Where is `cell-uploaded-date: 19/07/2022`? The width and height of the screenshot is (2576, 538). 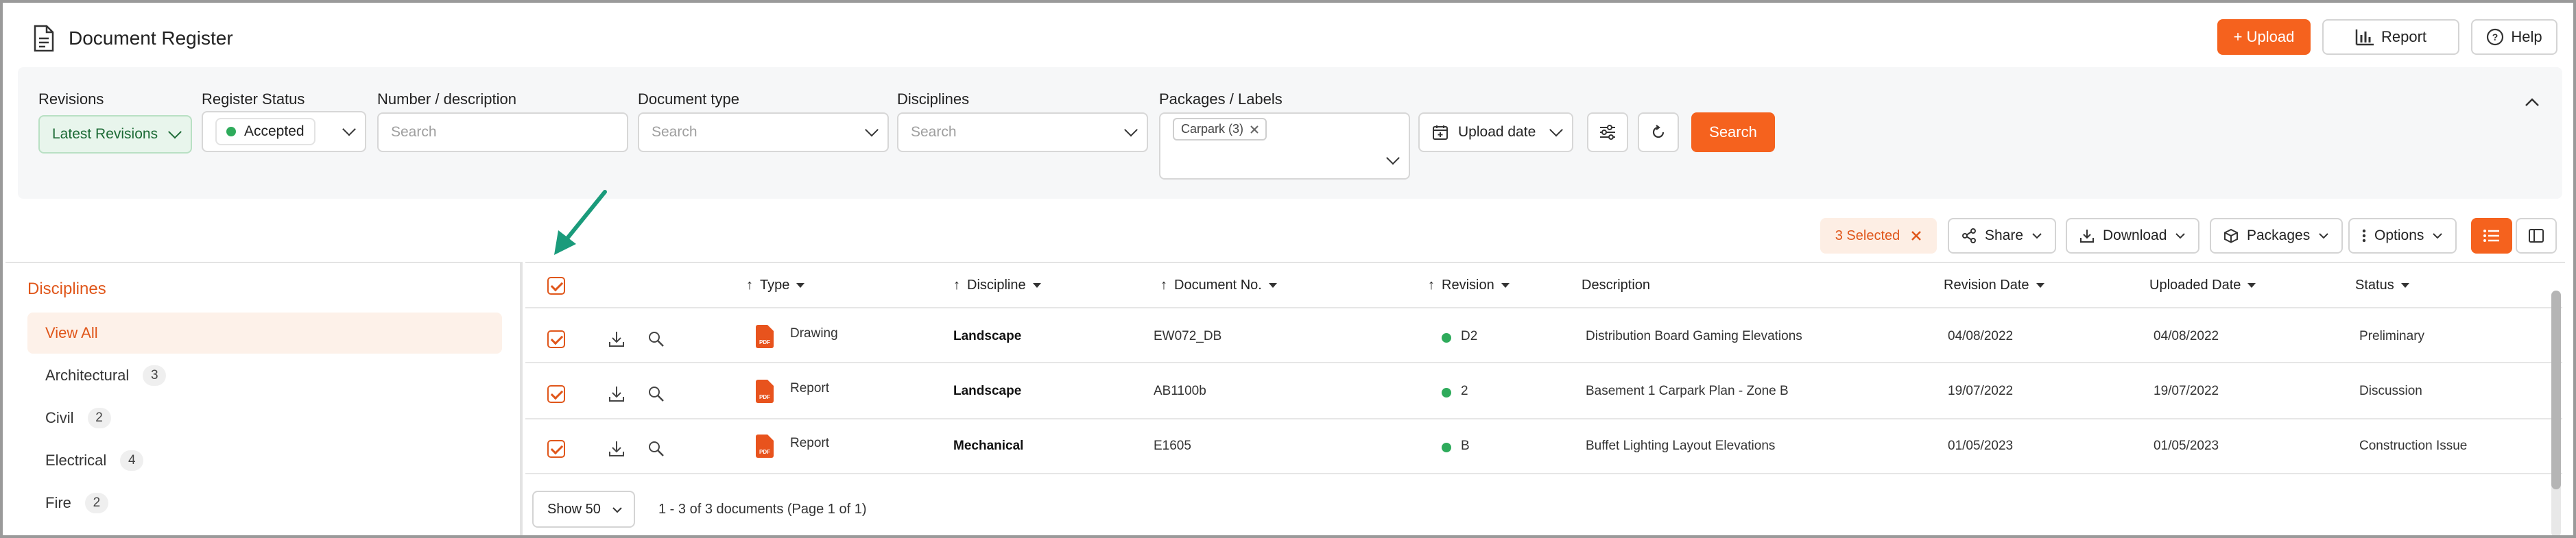
cell-uploaded-date: 19/07/2022 is located at coordinates (2186, 391).